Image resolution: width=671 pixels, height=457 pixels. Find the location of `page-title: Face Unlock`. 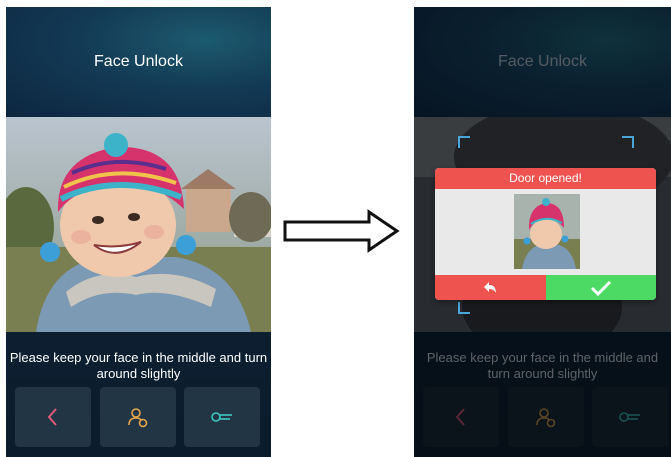

page-title: Face Unlock is located at coordinates (138, 61).